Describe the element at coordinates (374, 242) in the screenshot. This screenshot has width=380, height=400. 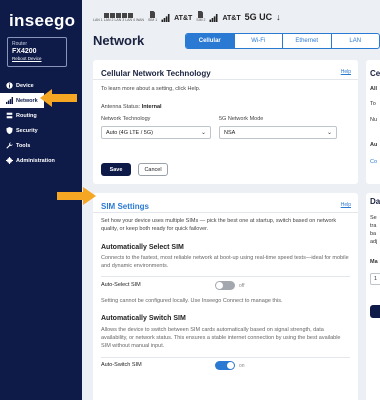
I see `partial-card-text: adj` at that location.